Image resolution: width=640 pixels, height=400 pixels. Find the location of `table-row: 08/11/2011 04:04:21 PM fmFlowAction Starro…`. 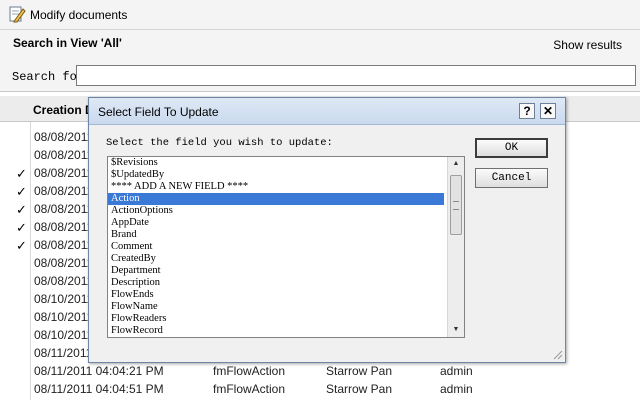

table-row: 08/11/2011 04:04:21 PM fmFlowAction Starro… is located at coordinates (320, 371).